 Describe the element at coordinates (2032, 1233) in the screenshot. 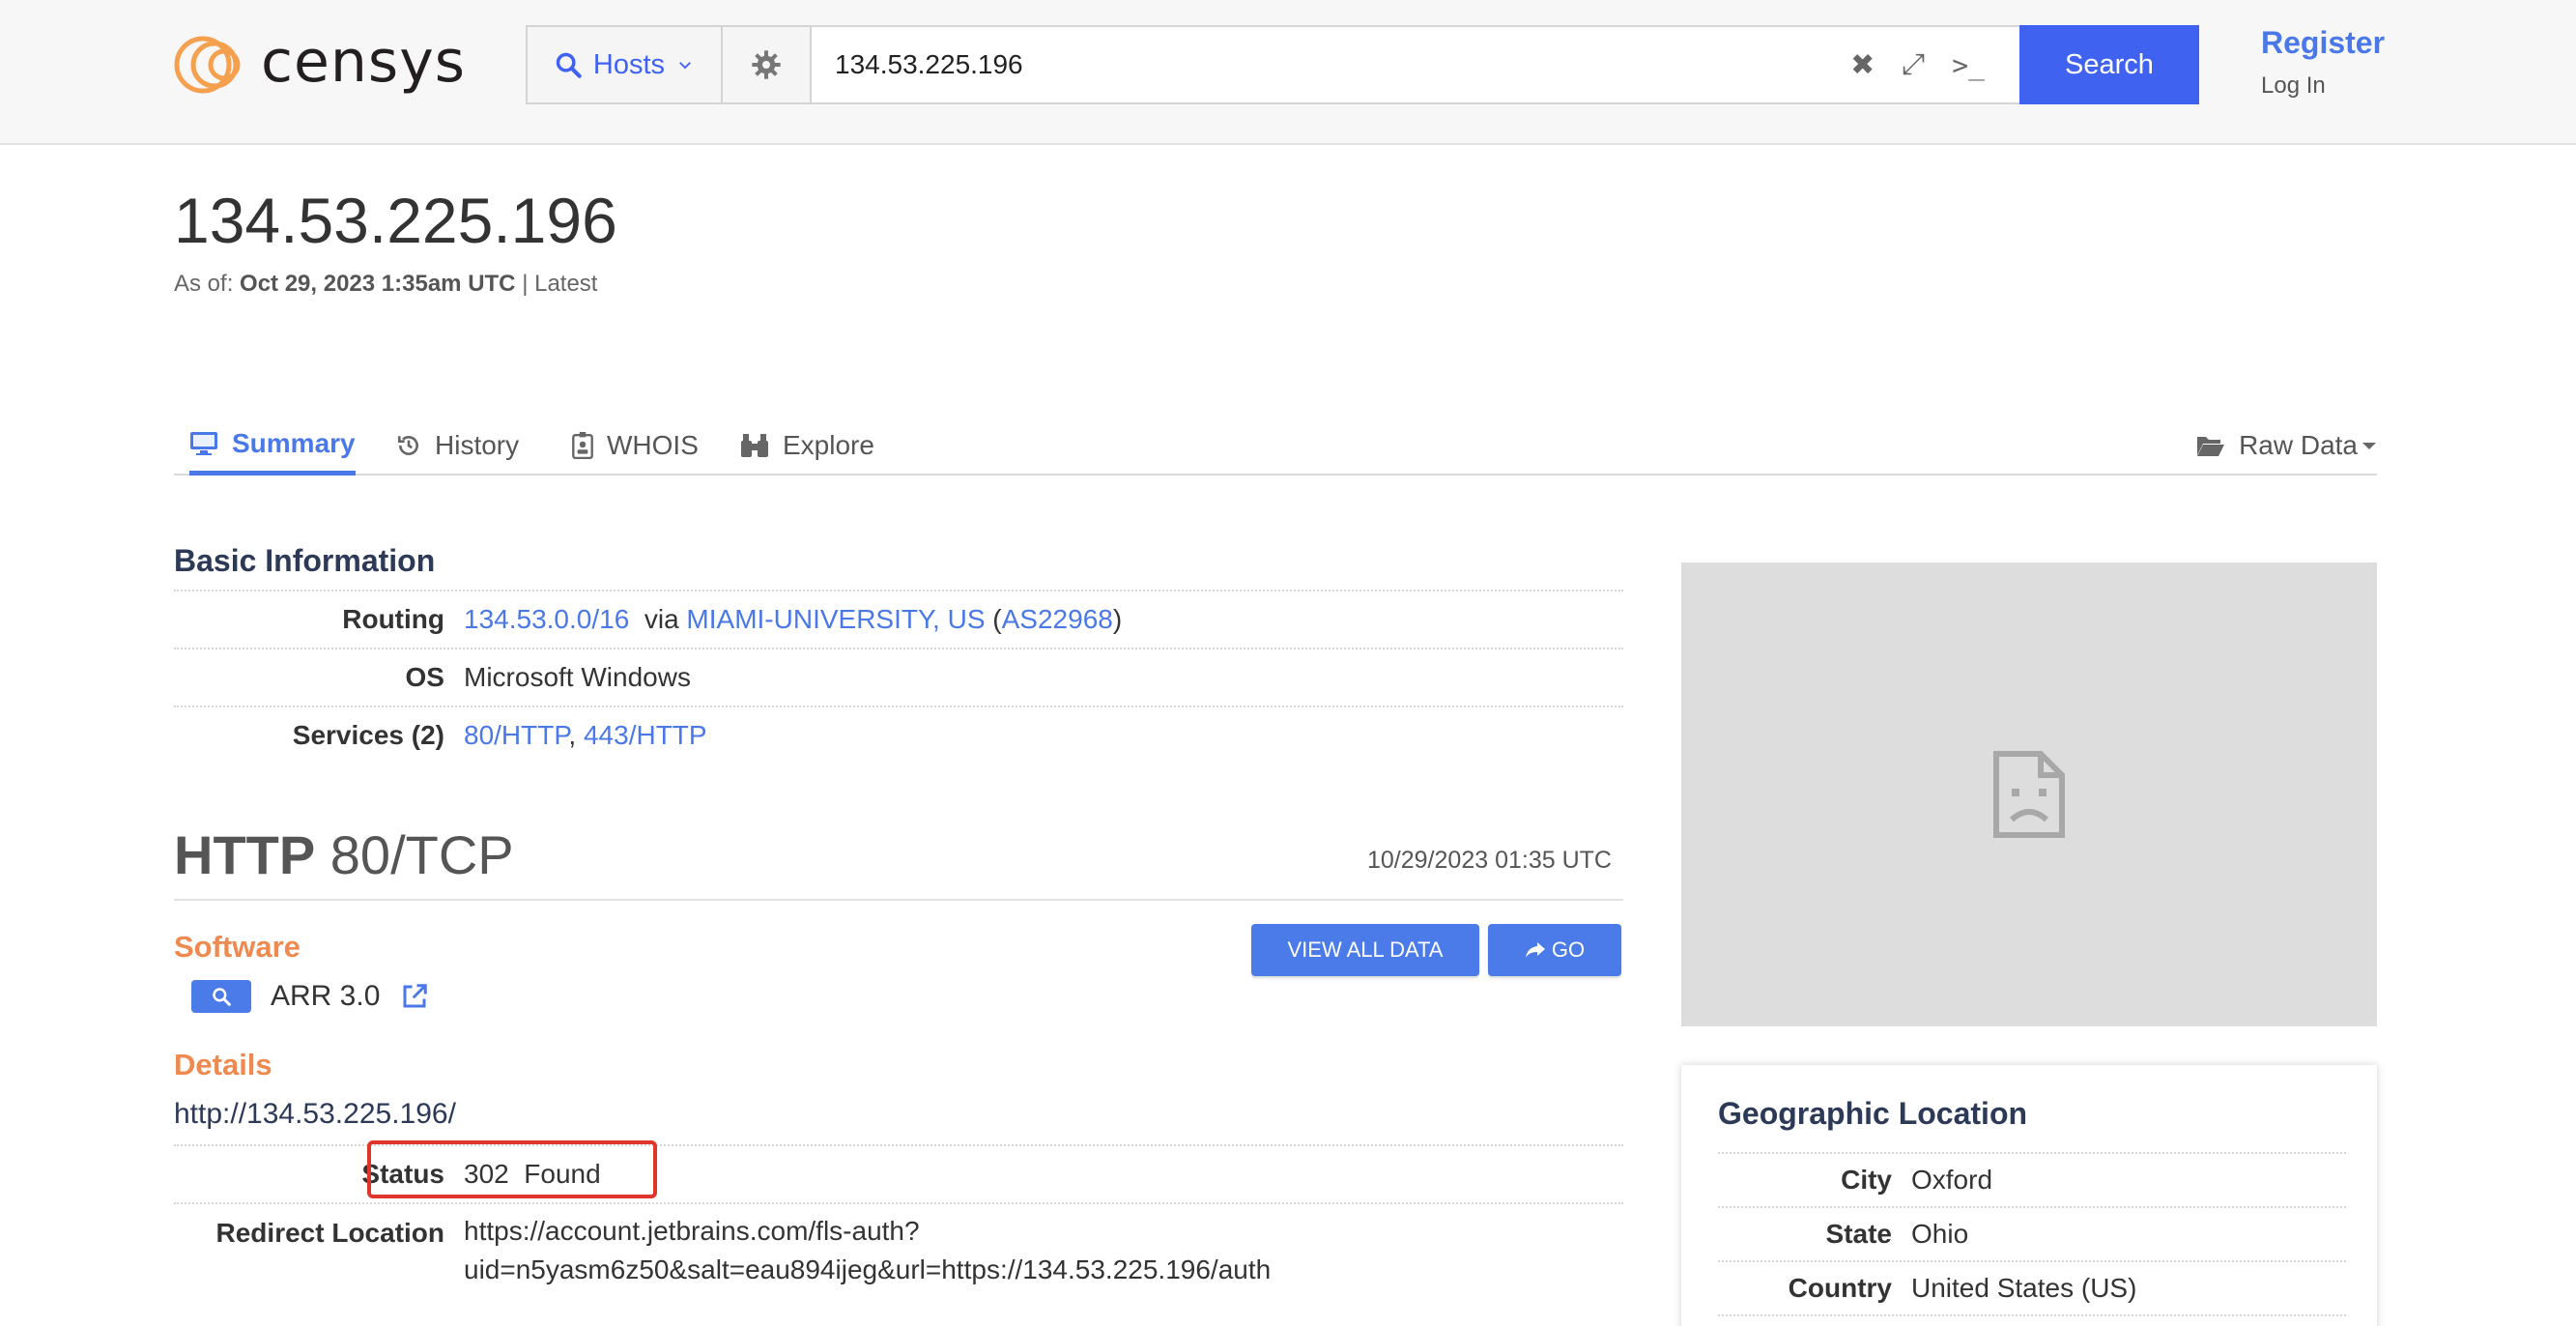

I see `geo-state-row: State Ohio` at that location.